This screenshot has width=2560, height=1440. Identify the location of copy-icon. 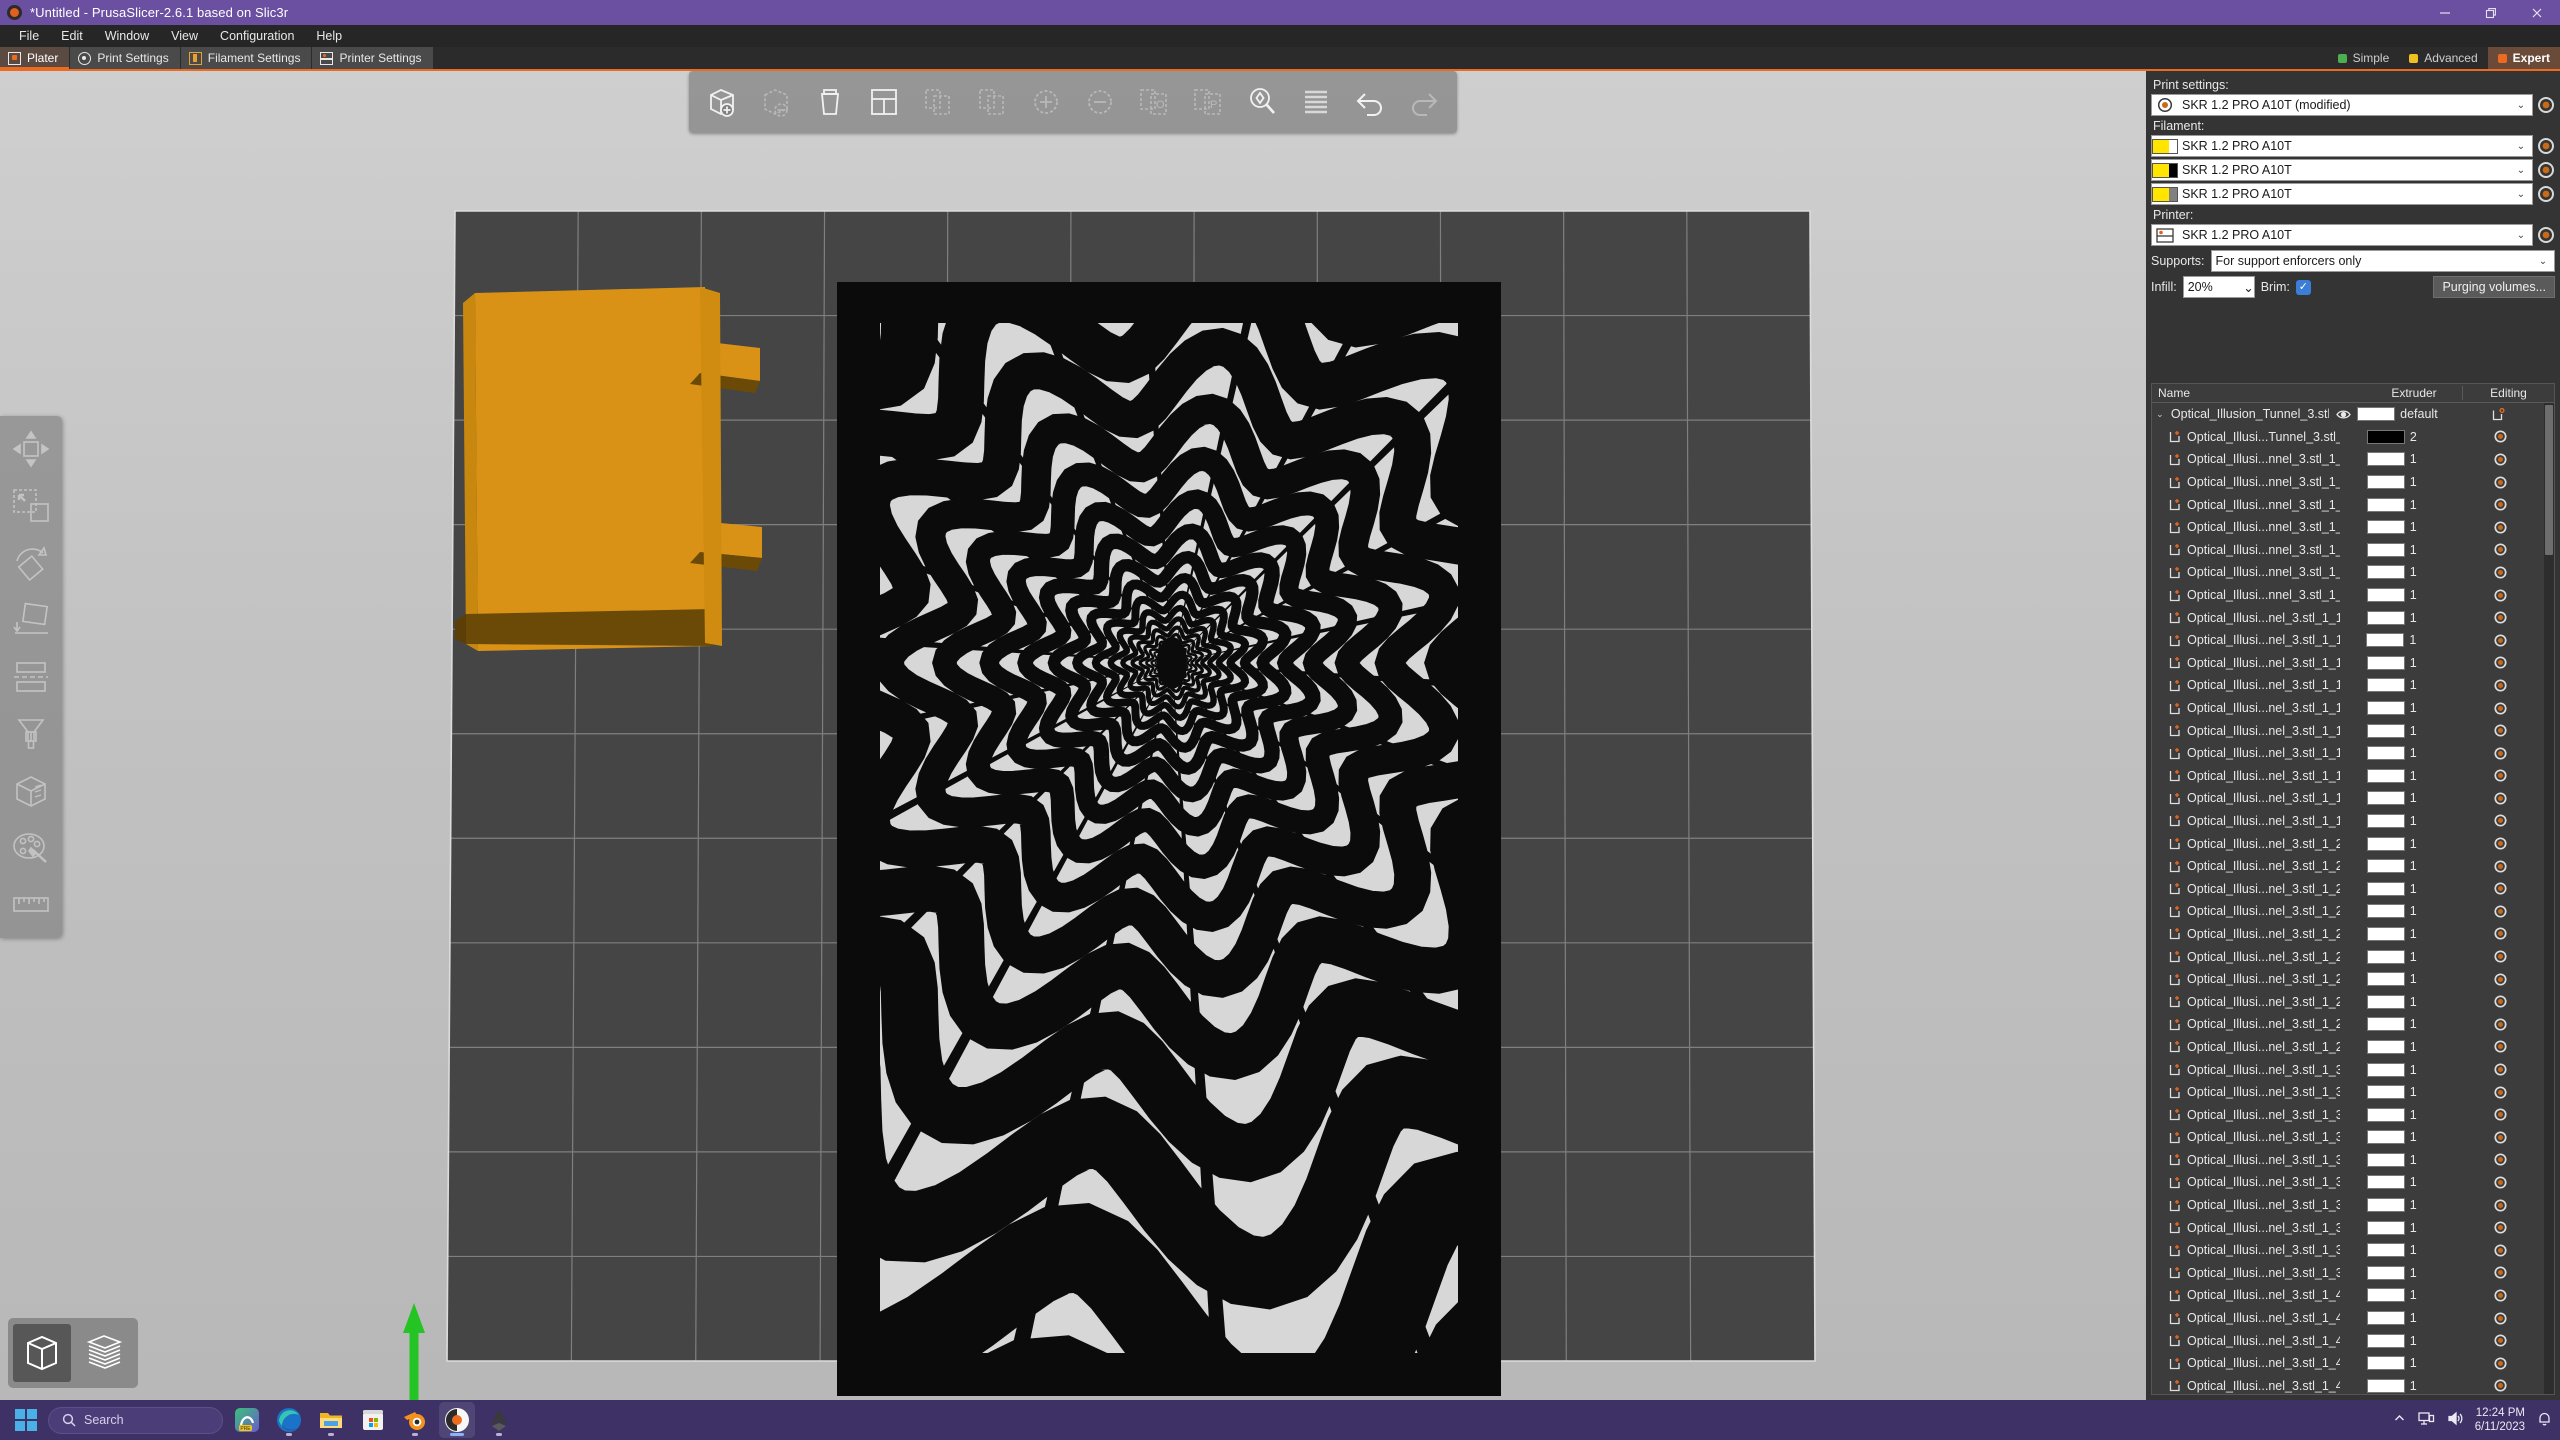
(938, 102).